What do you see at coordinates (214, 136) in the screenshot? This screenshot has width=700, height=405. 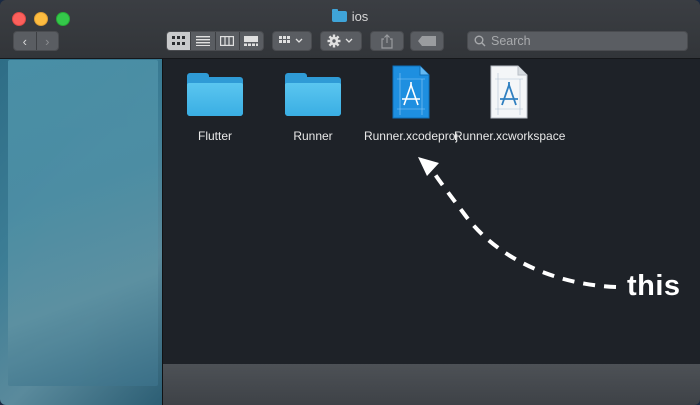 I see `file-name: Flutter` at bounding box center [214, 136].